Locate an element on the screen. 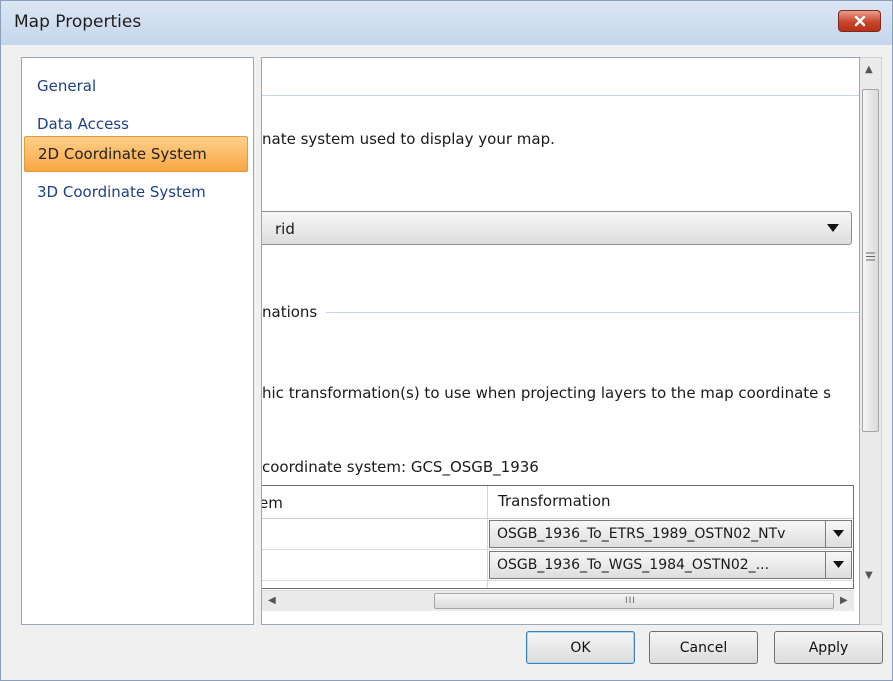  column-header-system: em is located at coordinates (272, 503).